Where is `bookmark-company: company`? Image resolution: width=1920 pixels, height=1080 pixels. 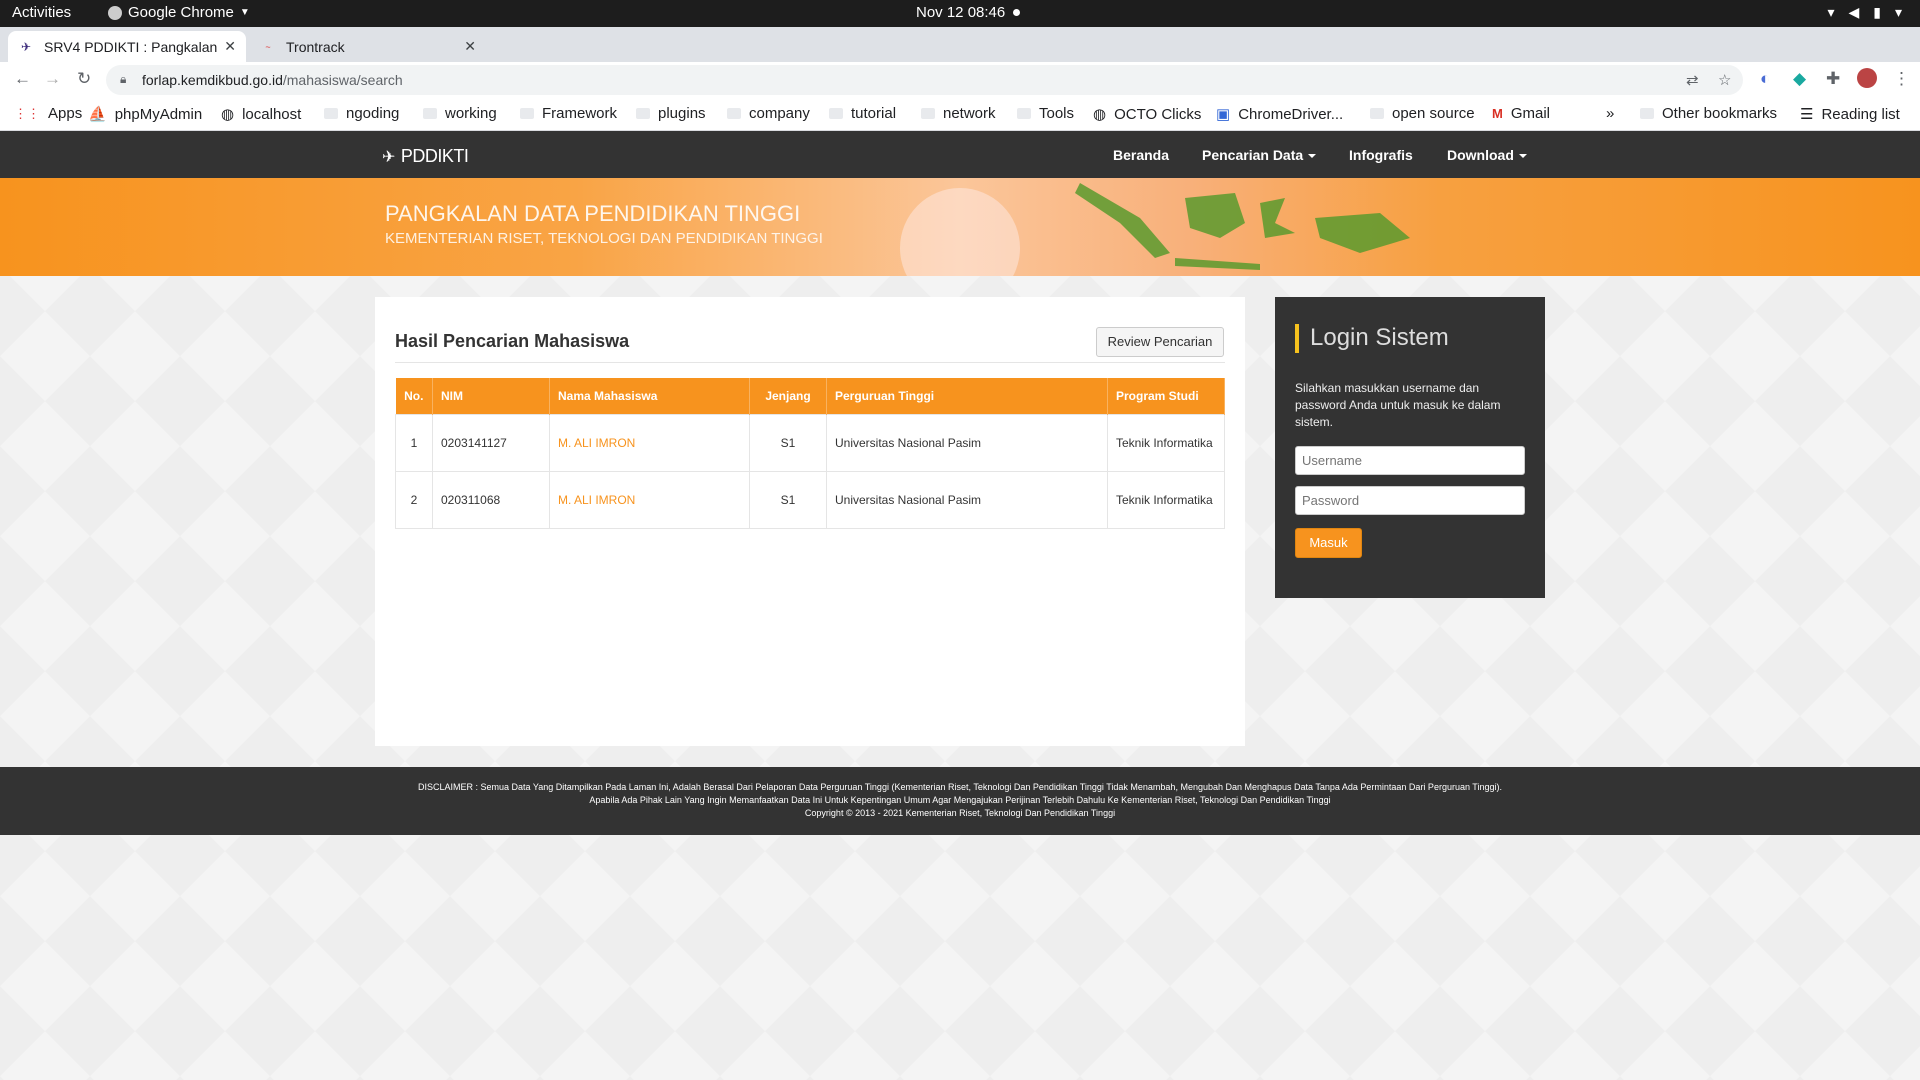
bookmark-company: company is located at coordinates (768, 113).